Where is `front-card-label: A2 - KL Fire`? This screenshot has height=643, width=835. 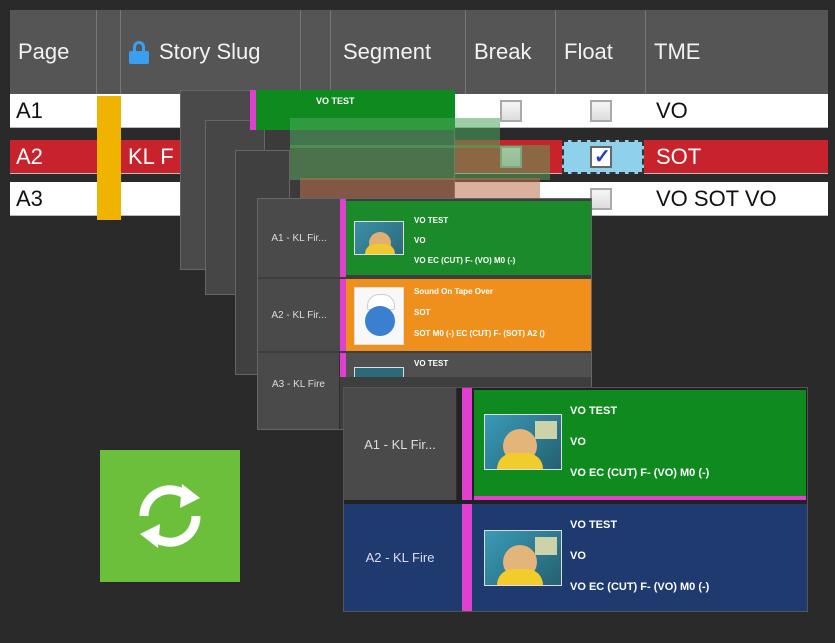 front-card-label: A2 - KL Fire is located at coordinates (400, 557).